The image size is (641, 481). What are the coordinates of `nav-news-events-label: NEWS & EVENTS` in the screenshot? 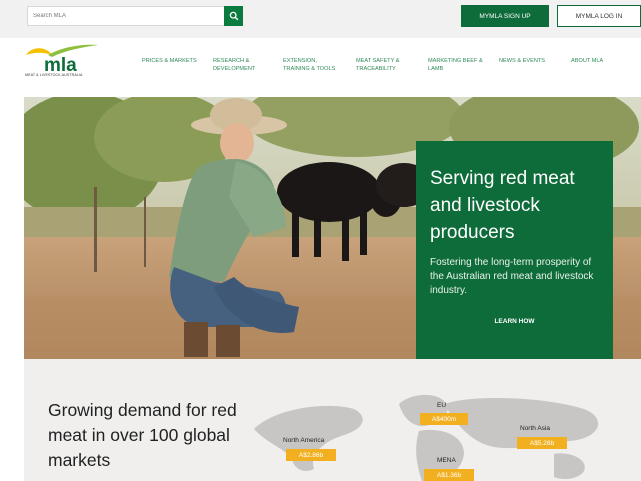 It's located at (522, 61).